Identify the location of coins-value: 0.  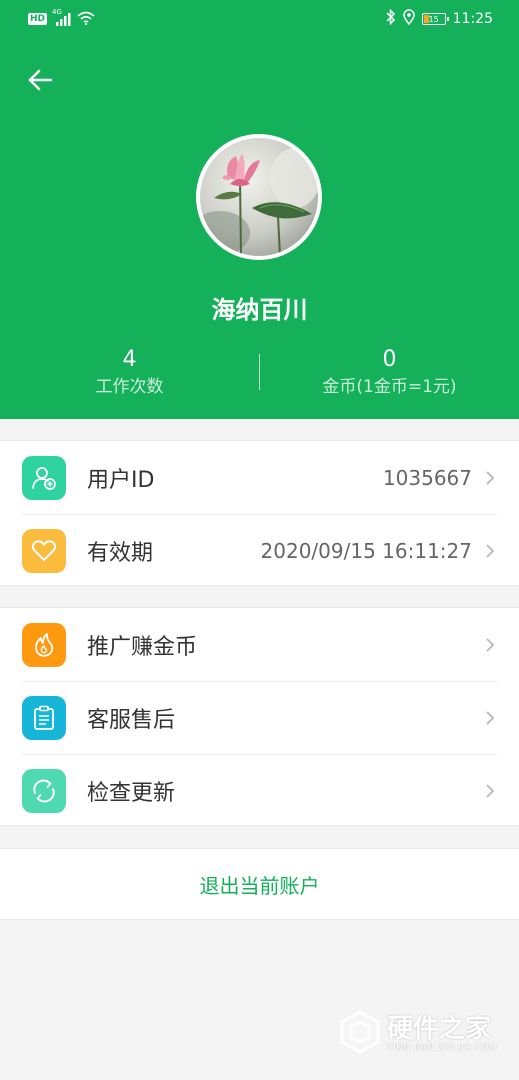
(389, 359).